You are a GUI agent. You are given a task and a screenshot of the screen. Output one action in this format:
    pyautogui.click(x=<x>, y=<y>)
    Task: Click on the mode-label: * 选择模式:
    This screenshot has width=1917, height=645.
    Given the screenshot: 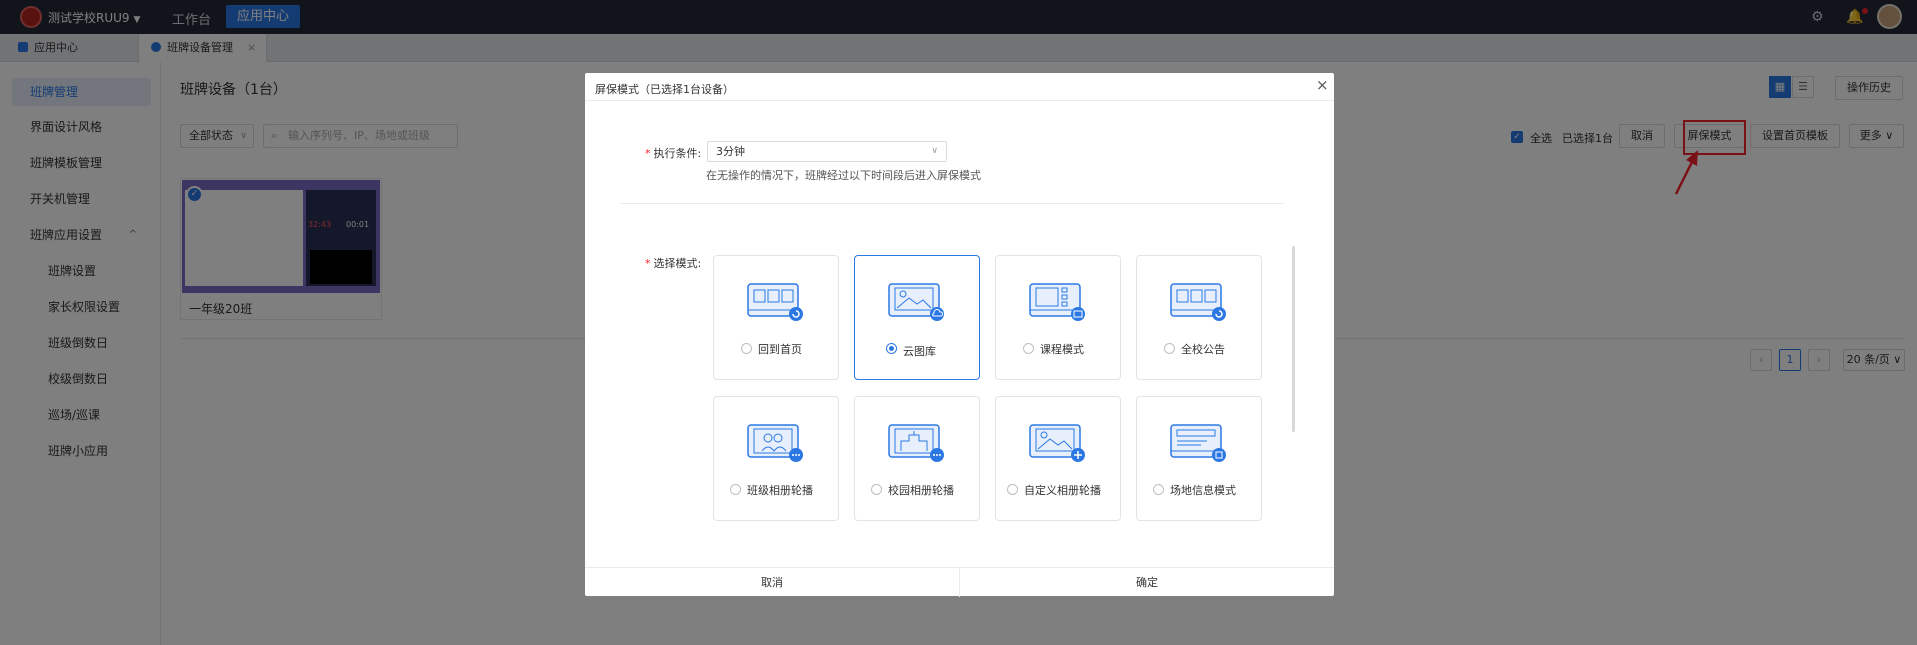 What is the action you would take?
    pyautogui.click(x=673, y=263)
    